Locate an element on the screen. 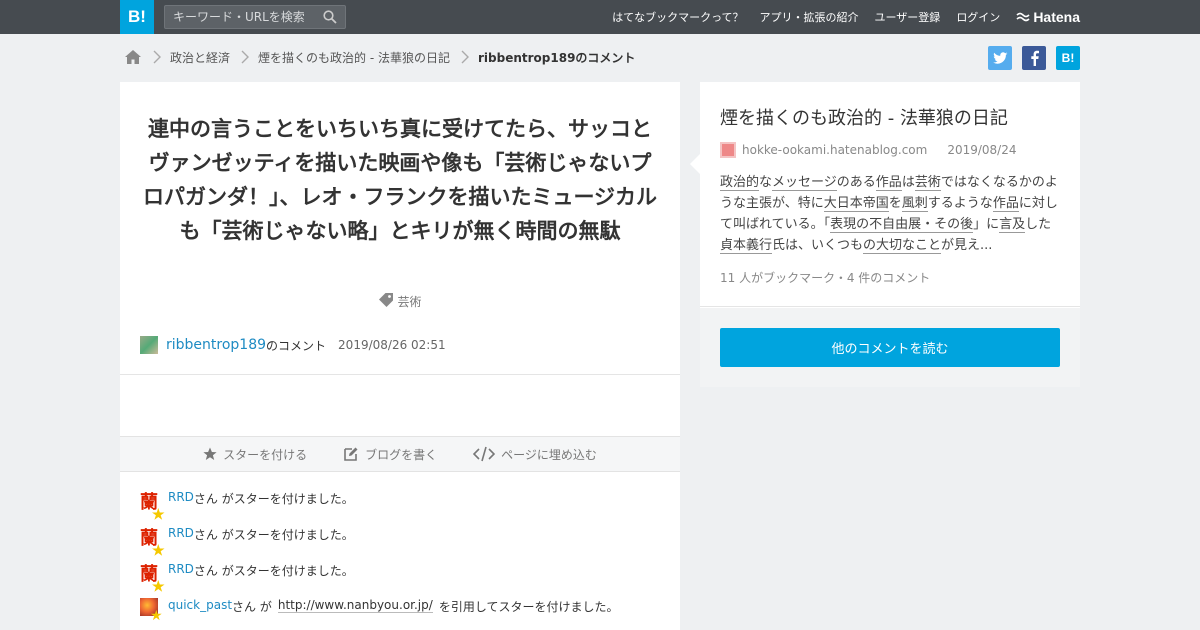 The width and height of the screenshot is (1200, 630). excerpt-text: 」に is located at coordinates (986, 224).